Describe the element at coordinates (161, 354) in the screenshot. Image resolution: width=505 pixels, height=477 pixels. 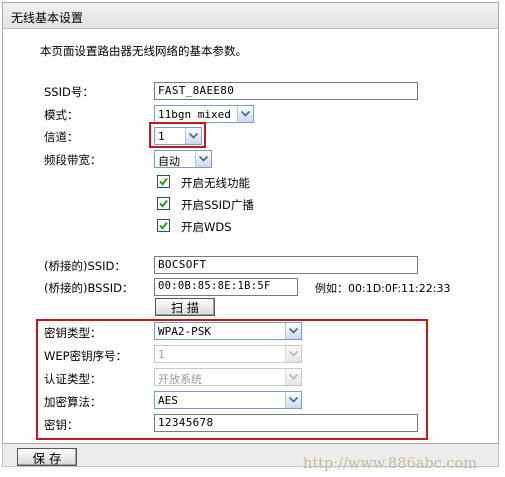
I see `wep-index-value: 1` at that location.